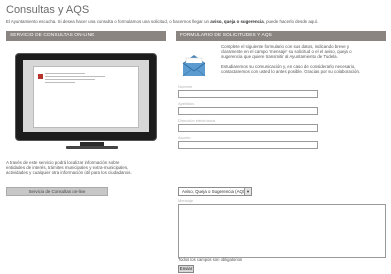  I want to click on monitor-image, so click(86, 97).